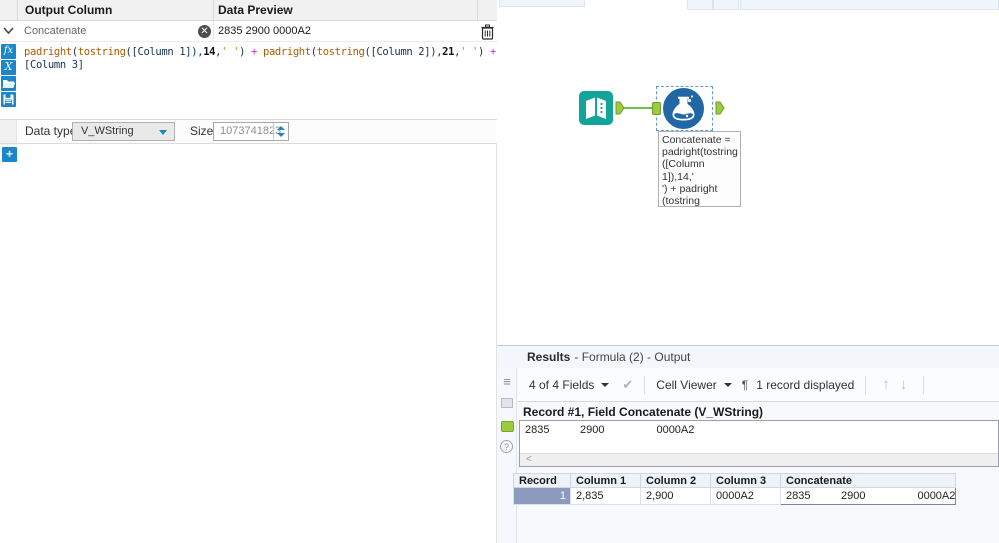 The height and width of the screenshot is (543, 999). Describe the element at coordinates (805, 384) in the screenshot. I see `record-count-label: 1 record displayed` at that location.